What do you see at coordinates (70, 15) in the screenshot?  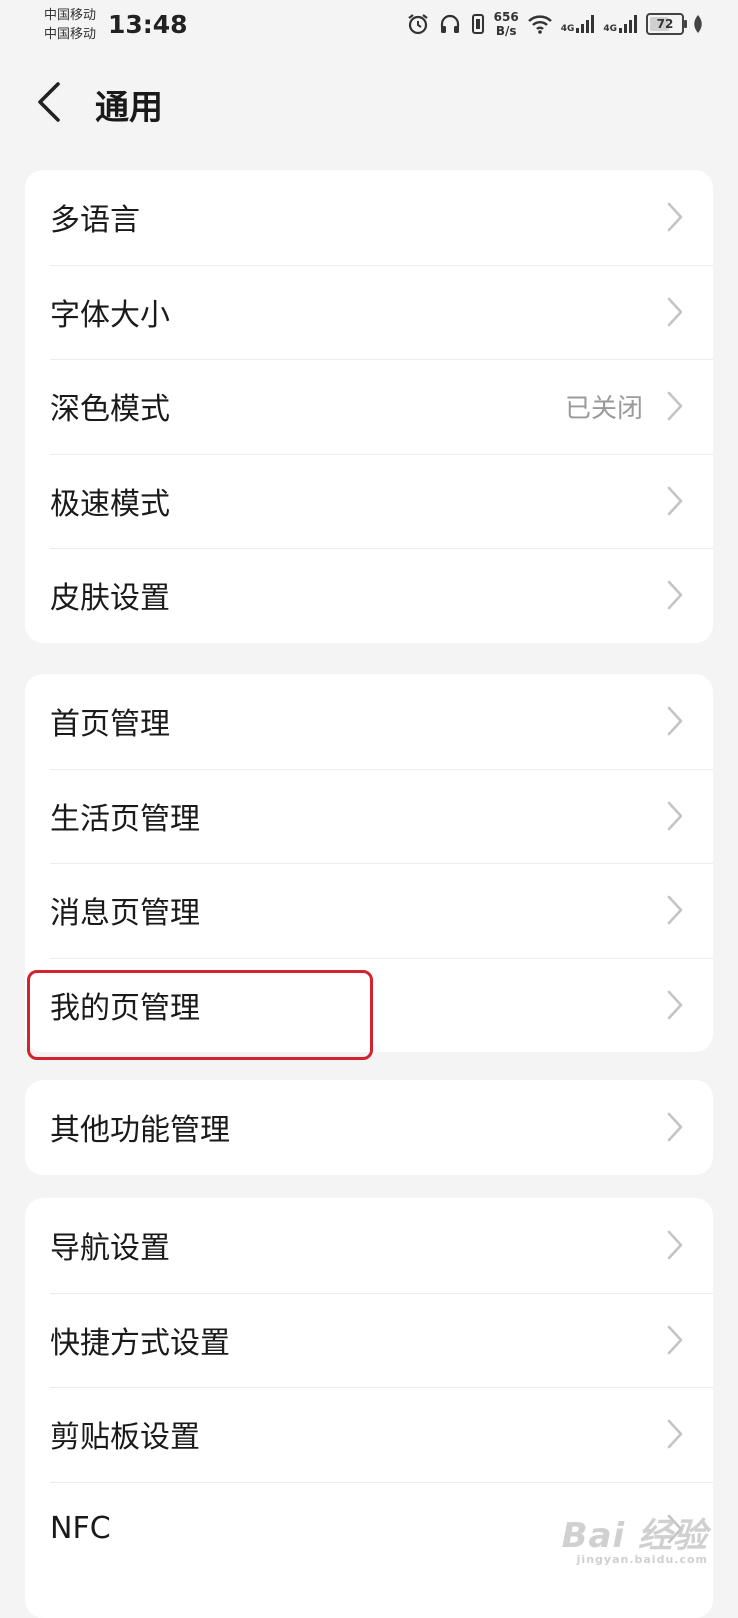 I see `carrier-1: 中国移动` at bounding box center [70, 15].